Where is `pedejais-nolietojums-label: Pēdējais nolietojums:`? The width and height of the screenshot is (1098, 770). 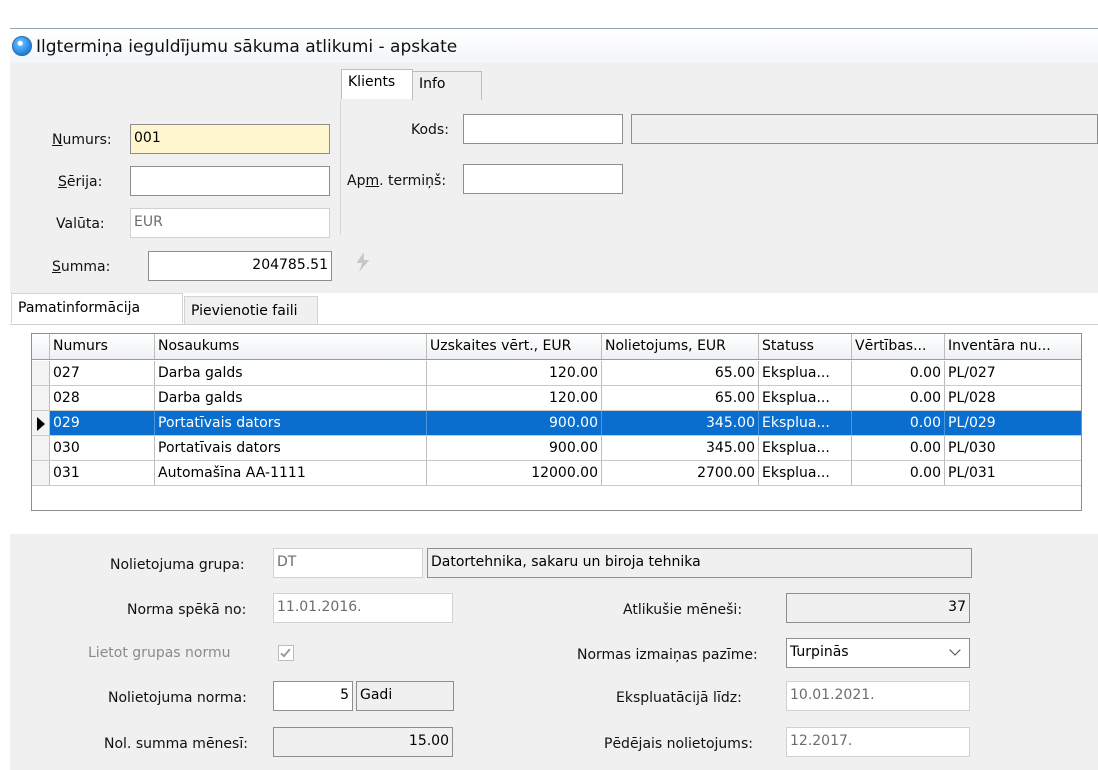
pedejais-nolietojums-label: Pēdējais nolietojums: is located at coordinates (678, 744).